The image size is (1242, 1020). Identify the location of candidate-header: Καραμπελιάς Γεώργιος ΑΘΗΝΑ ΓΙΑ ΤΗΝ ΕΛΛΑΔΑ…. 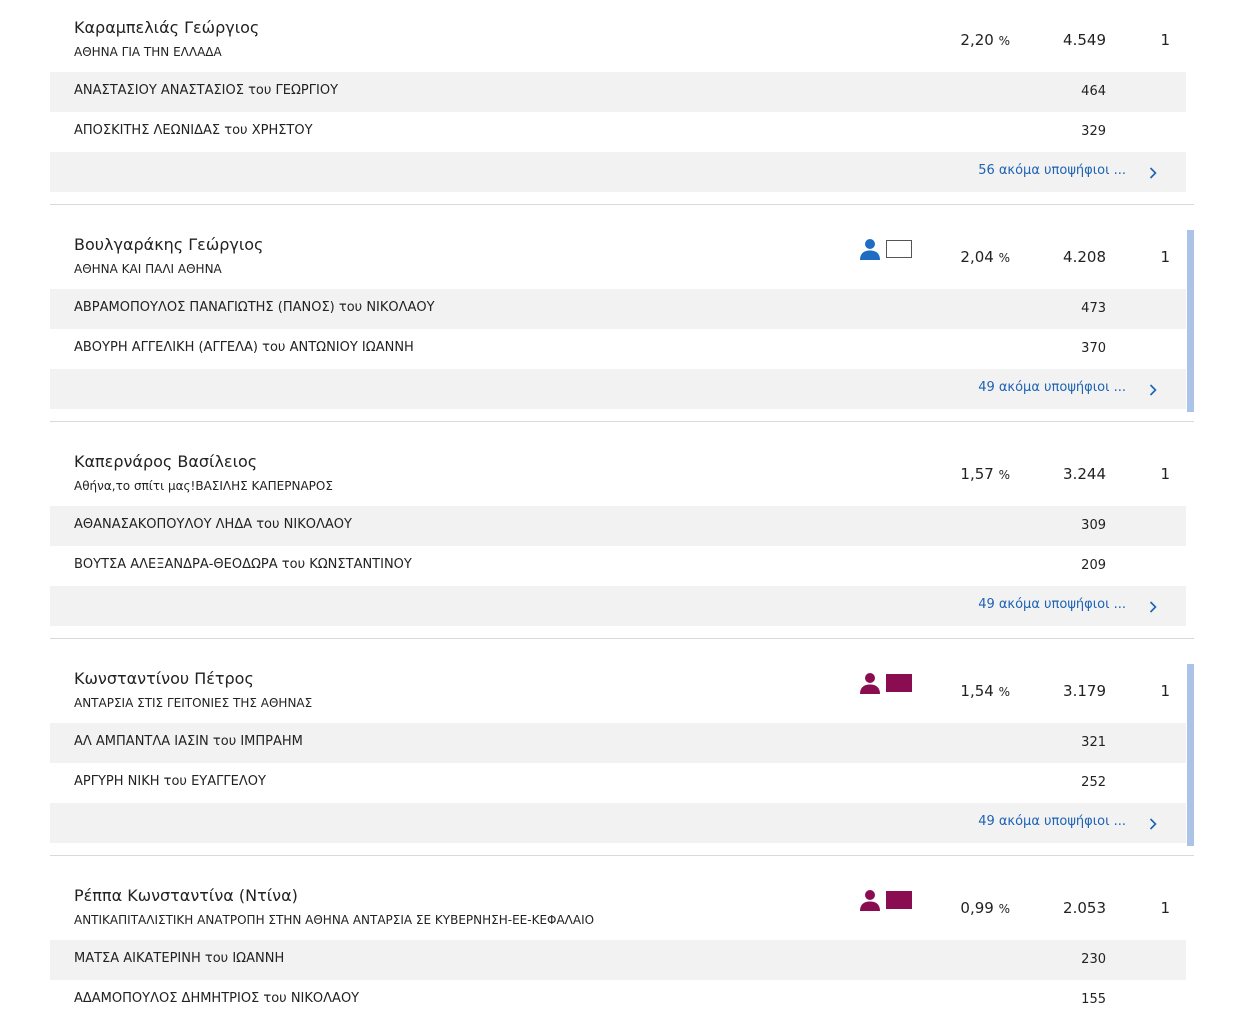
(622, 36).